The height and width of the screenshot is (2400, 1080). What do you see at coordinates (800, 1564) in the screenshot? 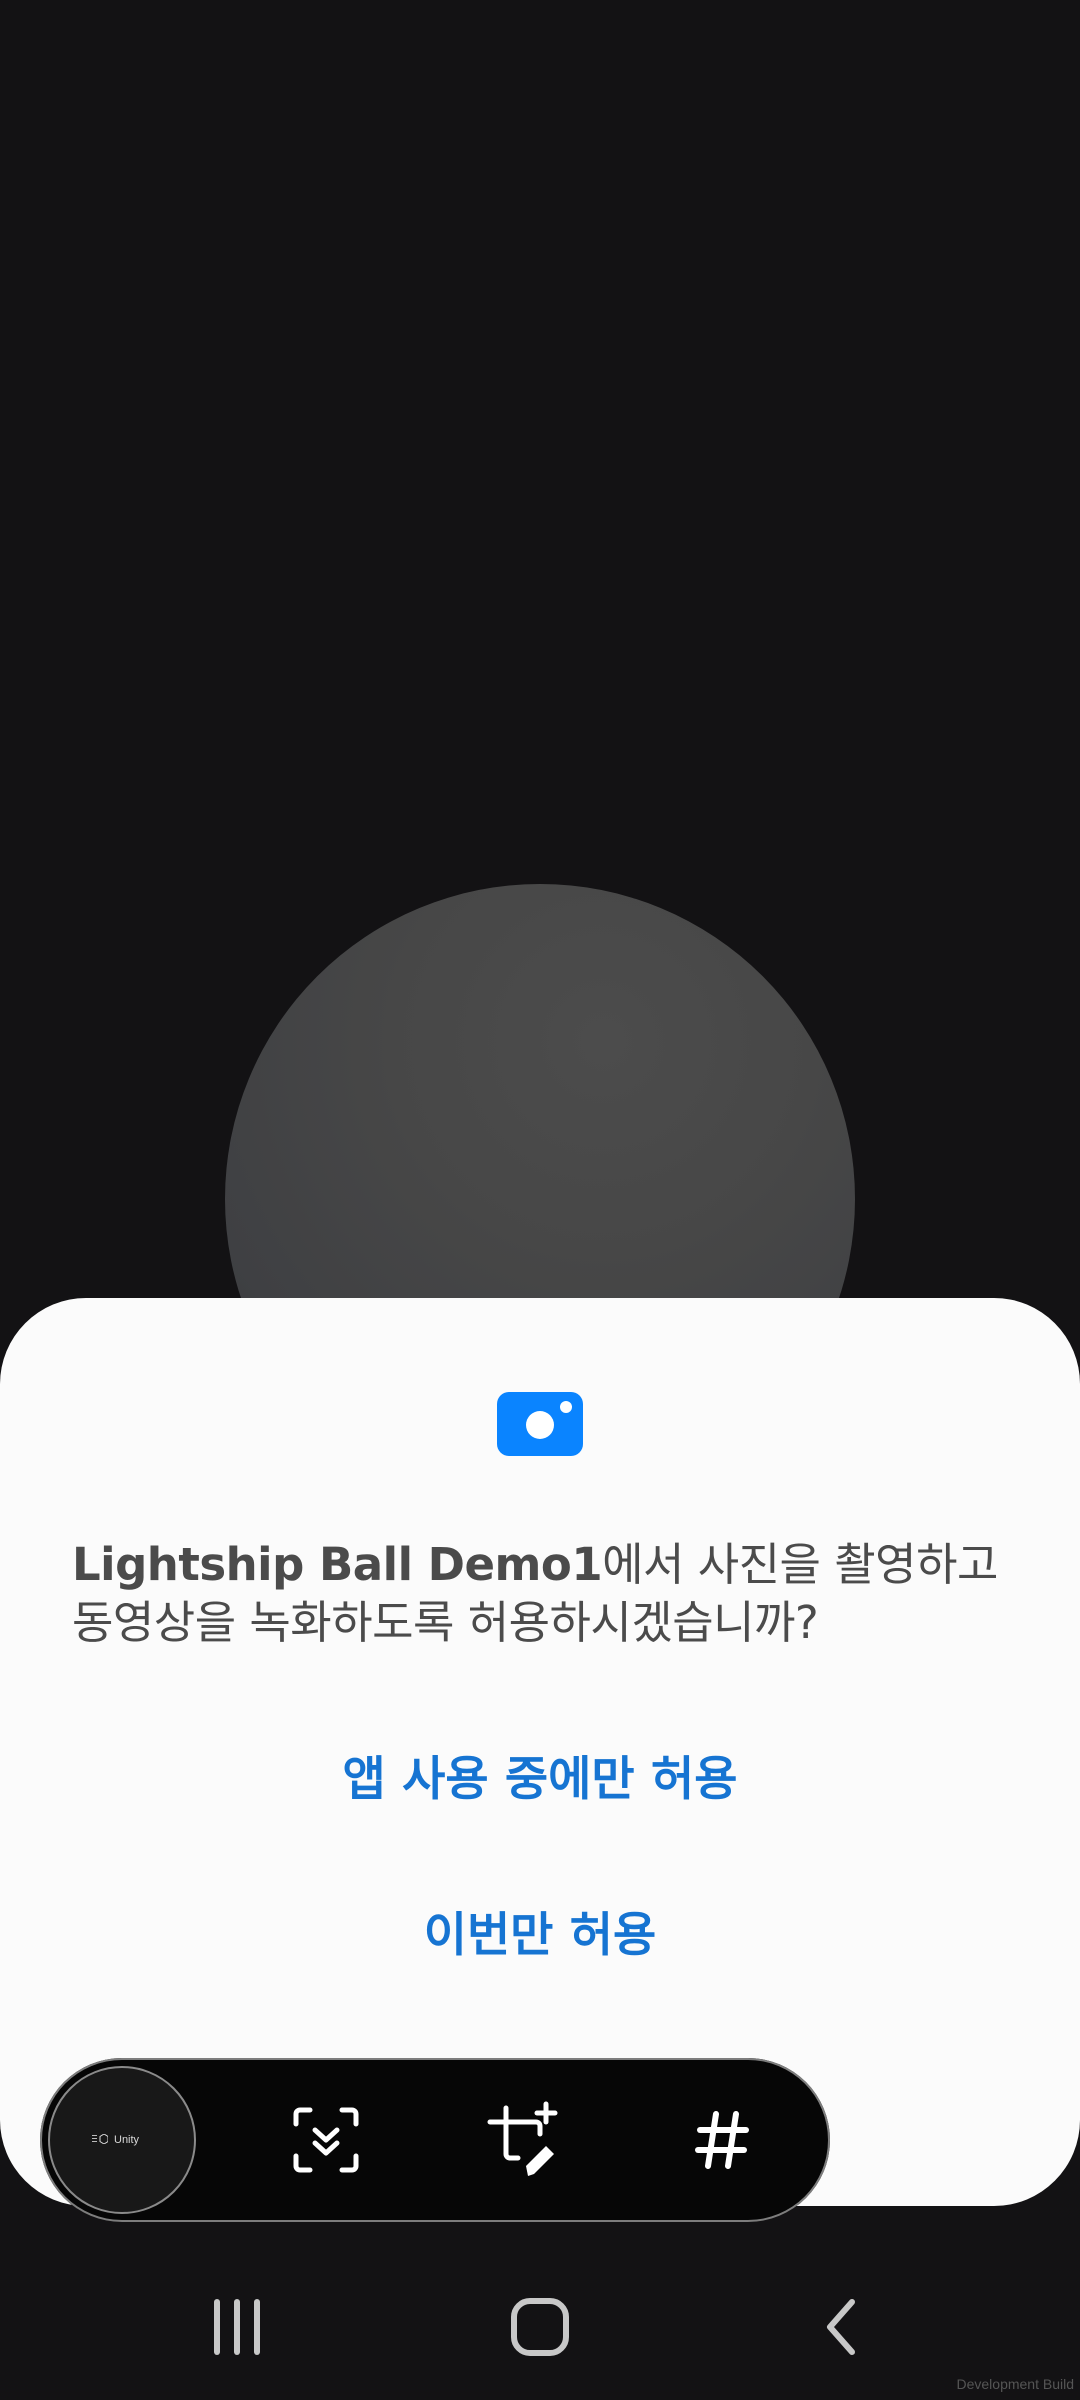
I see `prompt-line1: 에서 사진을 촬영하고` at bounding box center [800, 1564].